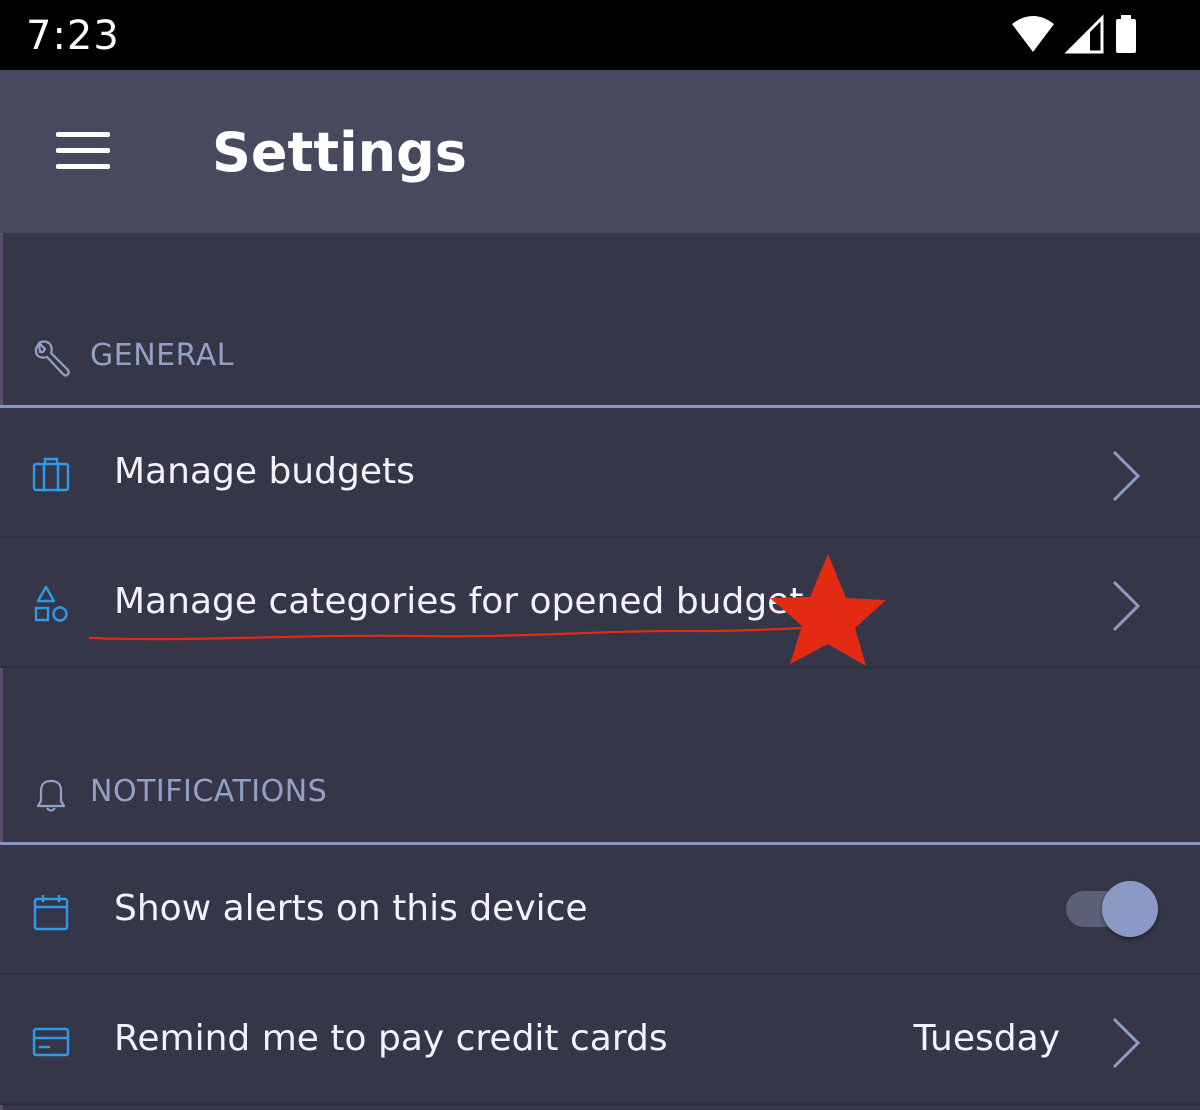 Image resolution: width=1200 pixels, height=1110 pixels. What do you see at coordinates (162, 355) in the screenshot?
I see `section-label-general: GENERAL` at bounding box center [162, 355].